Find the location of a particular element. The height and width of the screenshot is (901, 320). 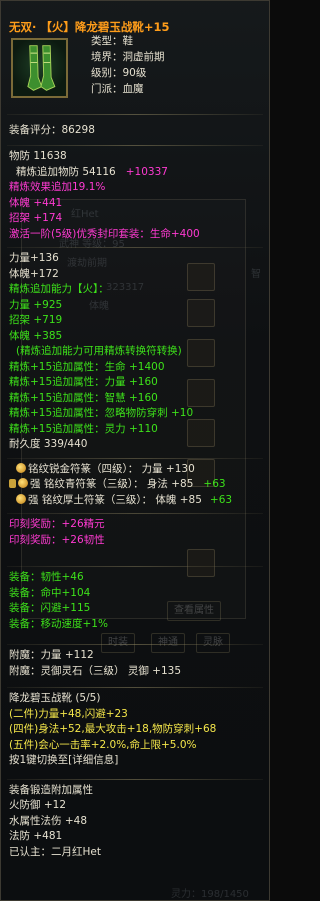

item-meta: 类型：鞋 境界：洞虚前期 级别：90级 门派：血魔 is located at coordinates (128, 67).